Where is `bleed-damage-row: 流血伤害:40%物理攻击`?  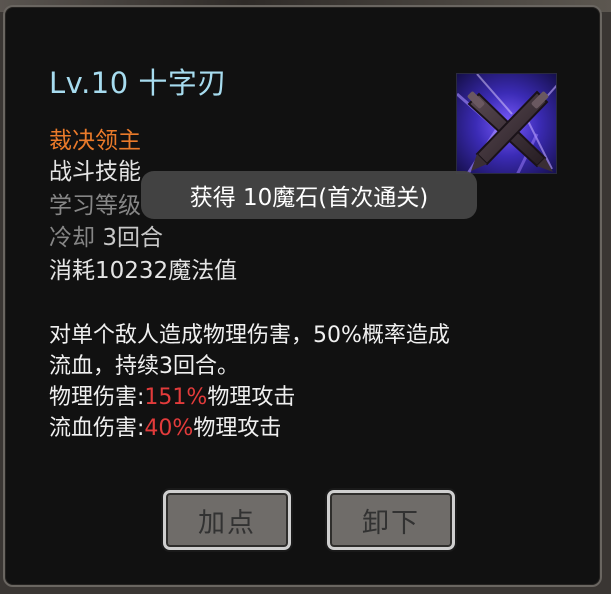
bleed-damage-row: 流血伤害:40%物理攻击 is located at coordinates (309, 428).